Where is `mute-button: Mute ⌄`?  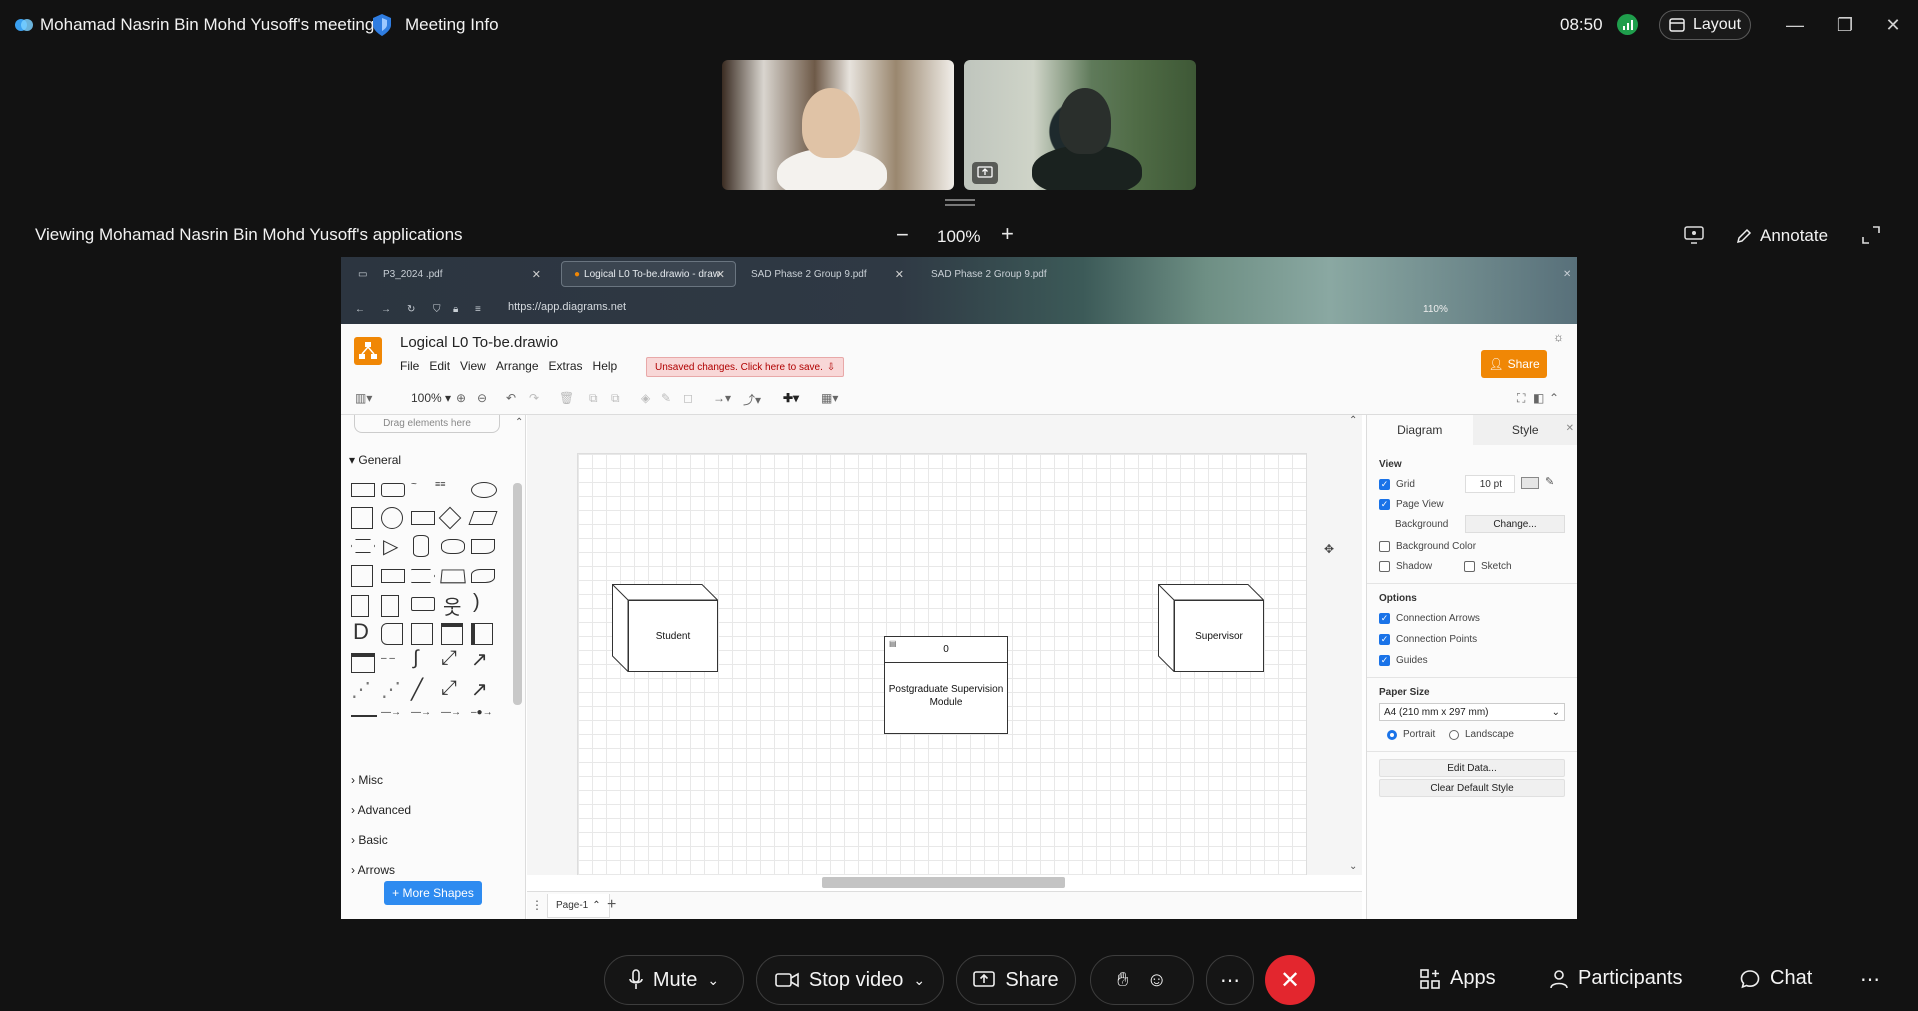 mute-button: Mute ⌄ is located at coordinates (674, 980).